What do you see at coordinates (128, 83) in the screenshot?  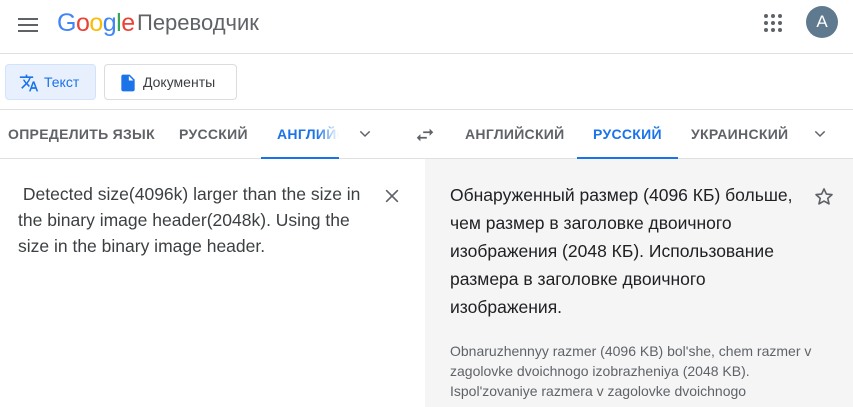 I see `document-icon` at bounding box center [128, 83].